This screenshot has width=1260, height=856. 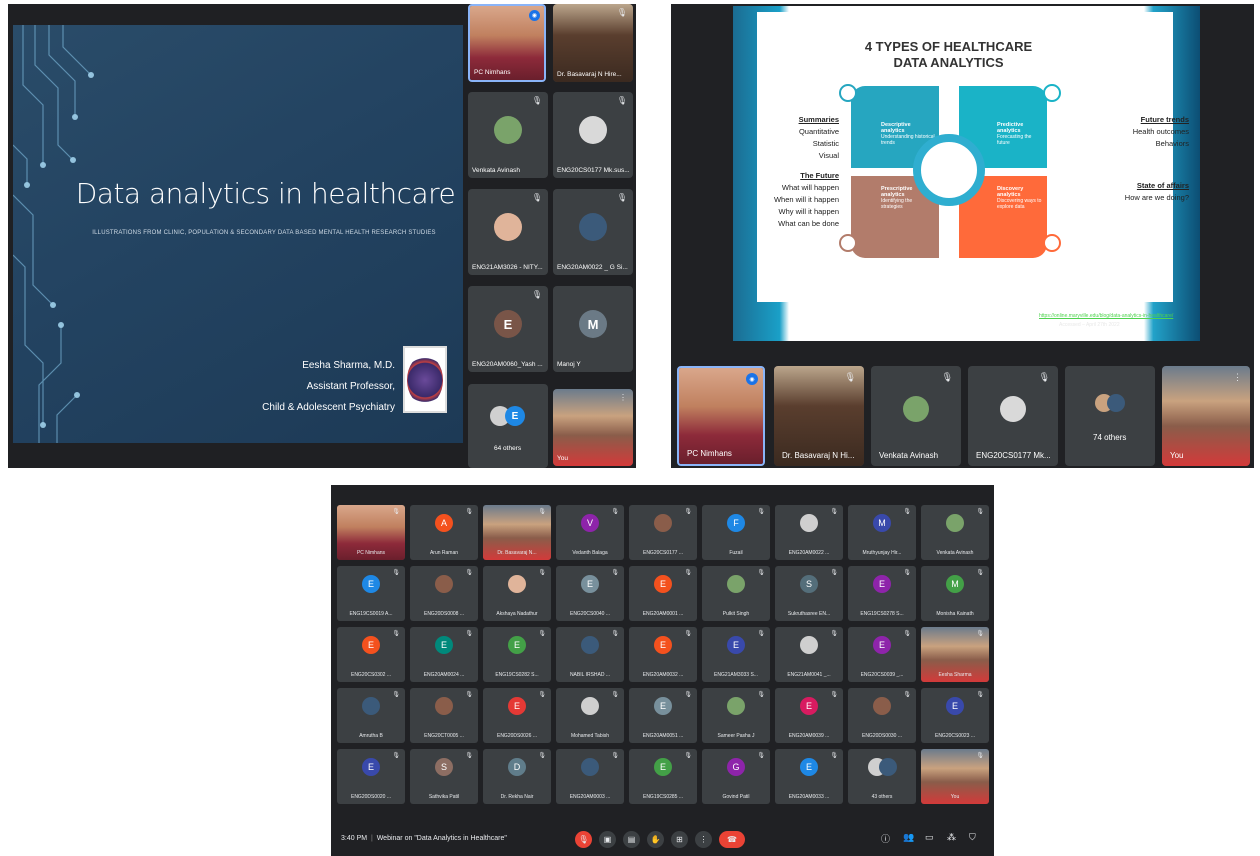 I want to click on host-controls-icon: ⛉, so click(x=972, y=837).